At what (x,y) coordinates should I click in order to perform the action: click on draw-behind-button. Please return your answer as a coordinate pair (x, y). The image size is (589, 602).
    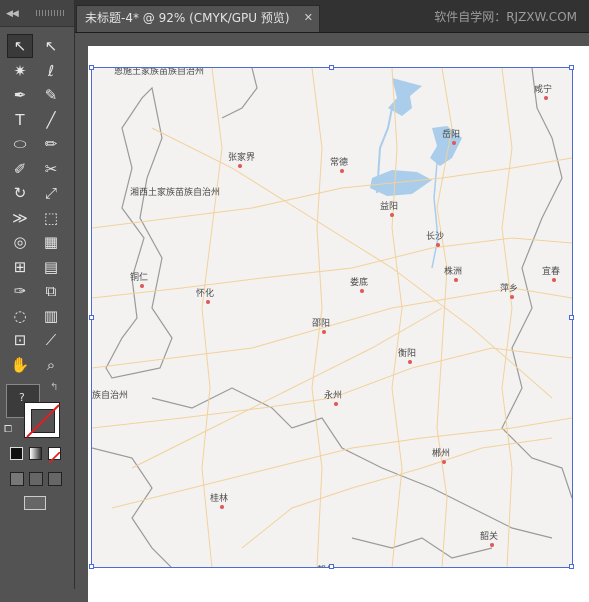
    Looking at the image, I should click on (36, 479).